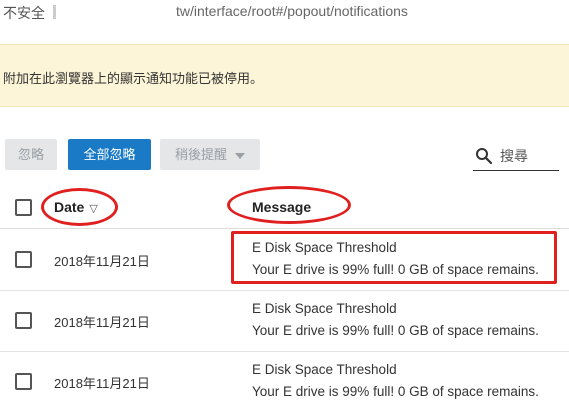 This screenshot has height=412, width=569. What do you see at coordinates (115, 12) in the screenshot?
I see `url-redaction` at bounding box center [115, 12].